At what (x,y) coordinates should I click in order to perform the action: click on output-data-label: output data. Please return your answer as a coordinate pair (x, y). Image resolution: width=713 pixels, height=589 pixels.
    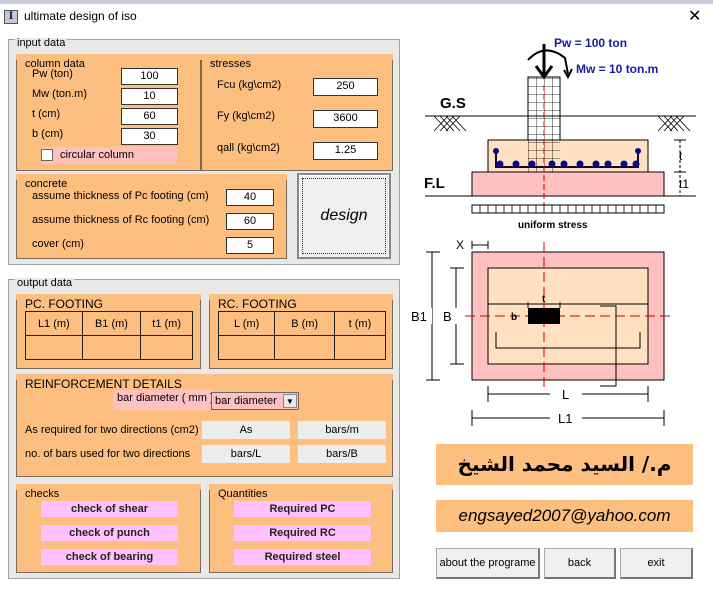
    Looking at the image, I should click on (45, 283).